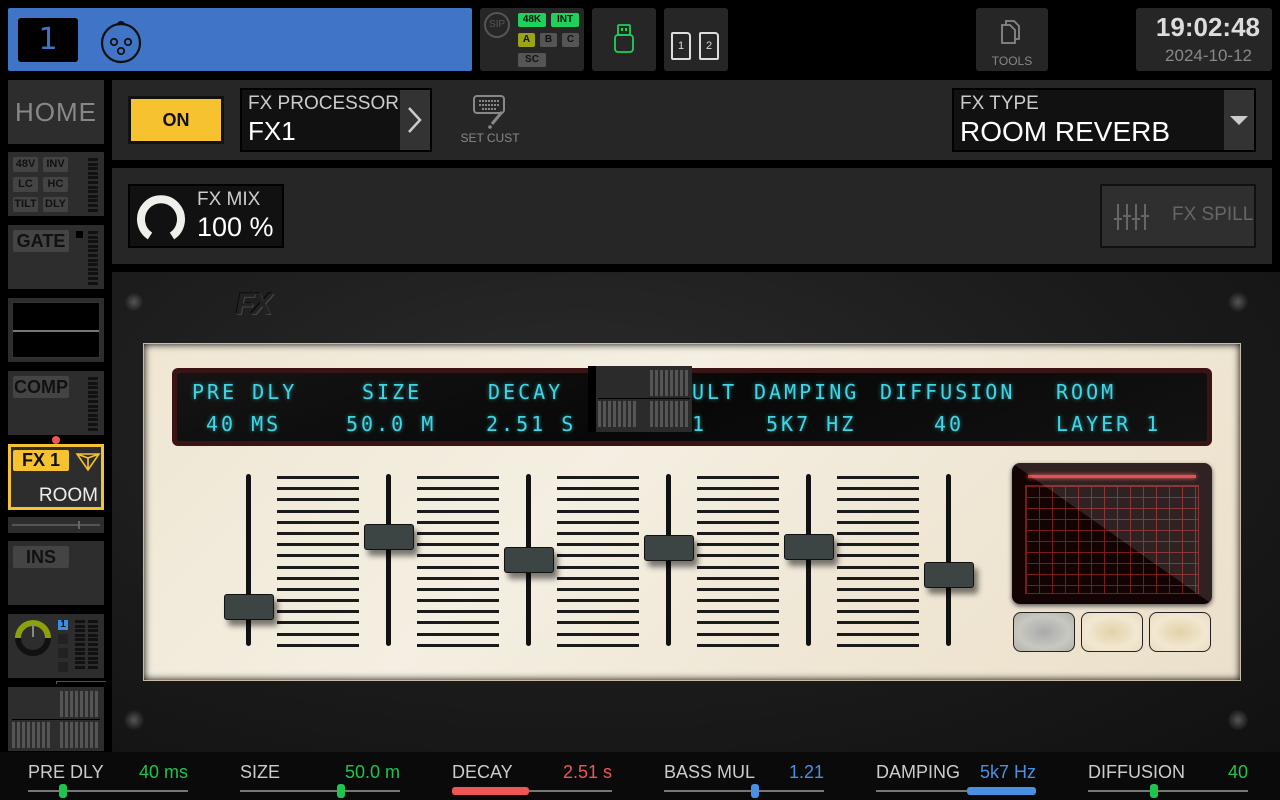 The height and width of the screenshot is (800, 1280). What do you see at coordinates (640, 399) in the screenshot?
I see `lcd-scroll-handle` at bounding box center [640, 399].